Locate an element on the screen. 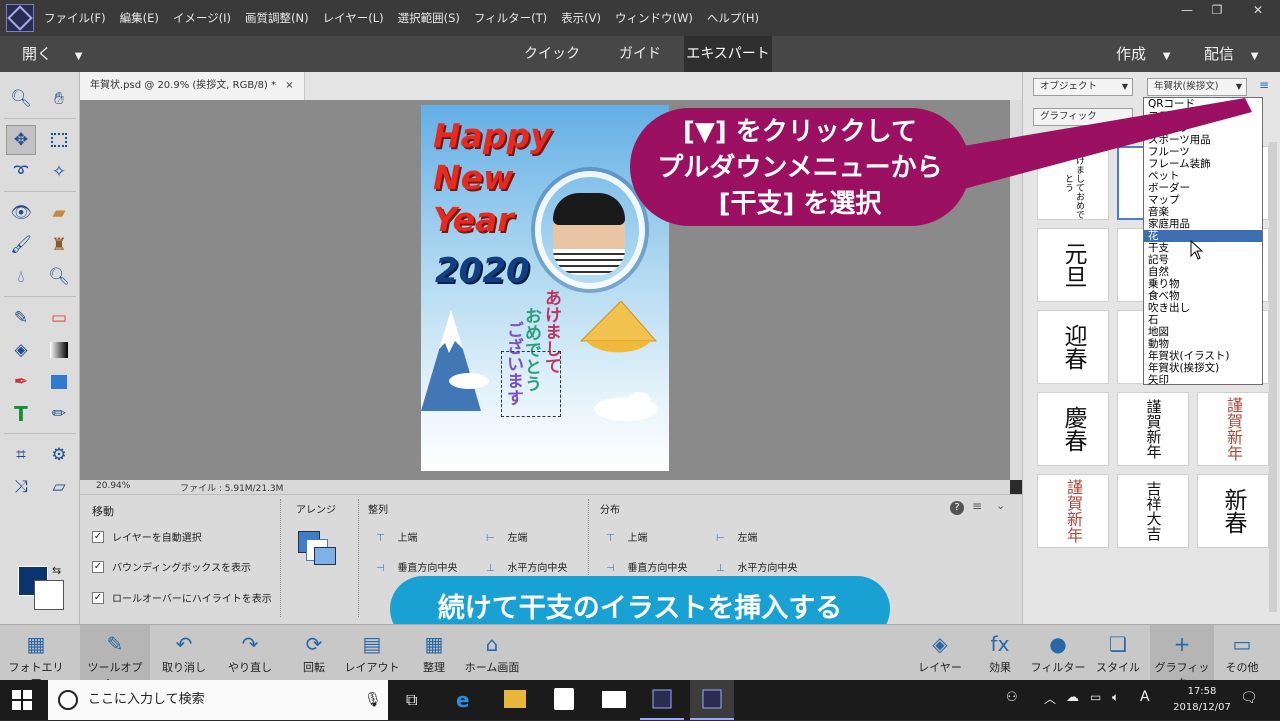 This screenshot has width=1280, height=721. spot-healing-tool-icon: ▰ is located at coordinates (59, 213).